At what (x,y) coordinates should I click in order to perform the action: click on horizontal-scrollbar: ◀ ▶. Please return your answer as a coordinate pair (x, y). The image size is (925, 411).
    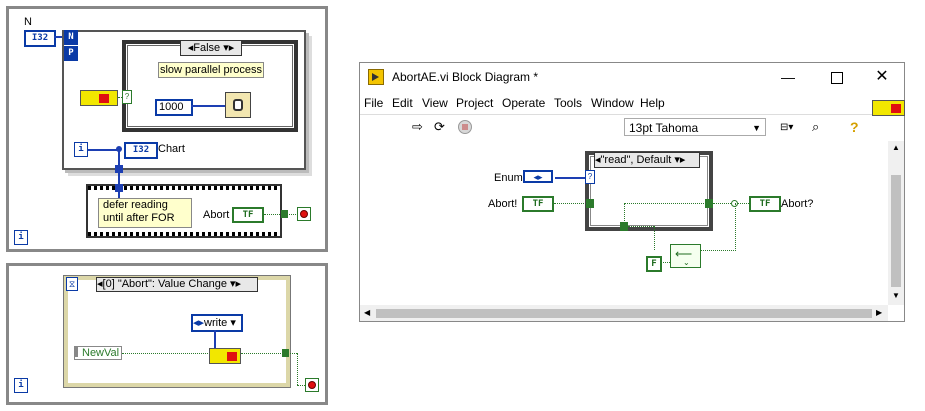
    Looking at the image, I should click on (624, 313).